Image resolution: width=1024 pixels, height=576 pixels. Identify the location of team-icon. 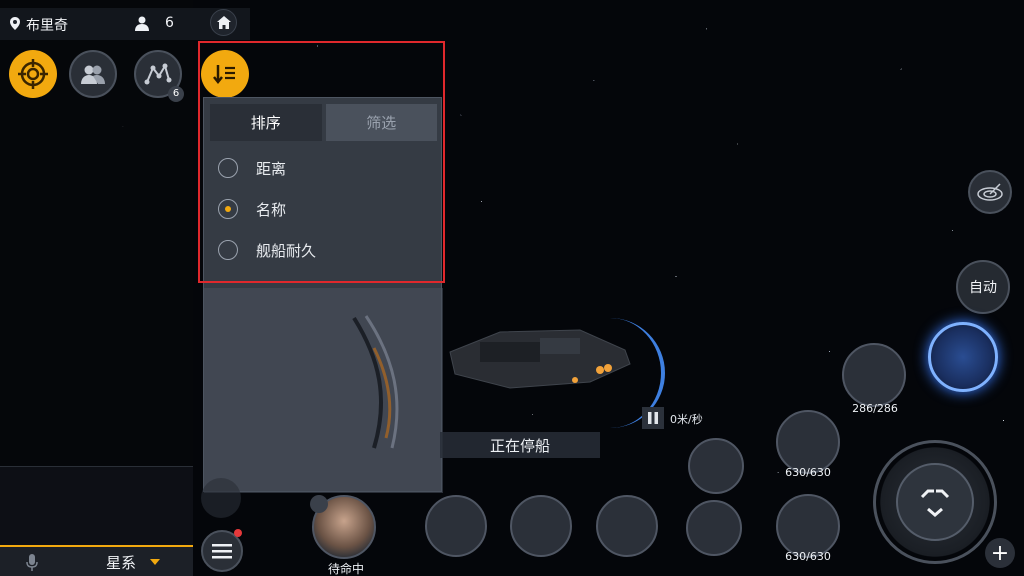
(93, 74).